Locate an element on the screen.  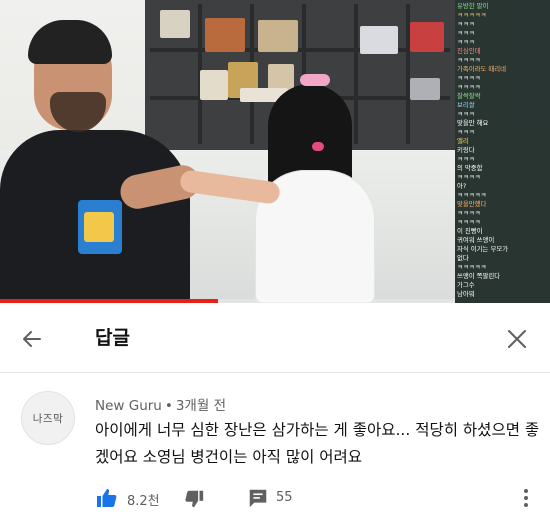
like-button is located at coordinates (107, 498).